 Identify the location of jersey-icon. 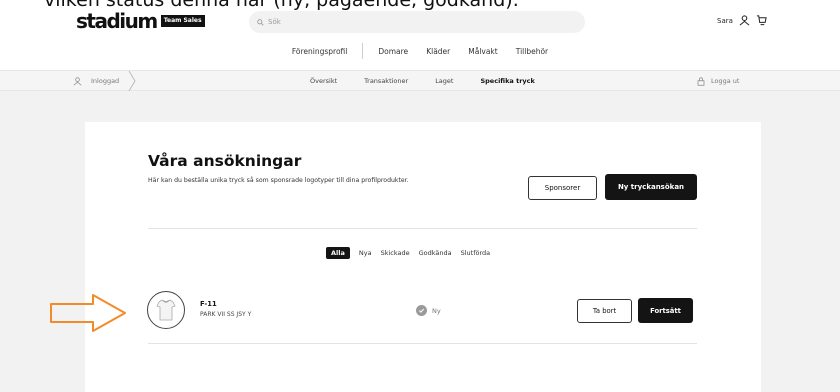
(166, 310).